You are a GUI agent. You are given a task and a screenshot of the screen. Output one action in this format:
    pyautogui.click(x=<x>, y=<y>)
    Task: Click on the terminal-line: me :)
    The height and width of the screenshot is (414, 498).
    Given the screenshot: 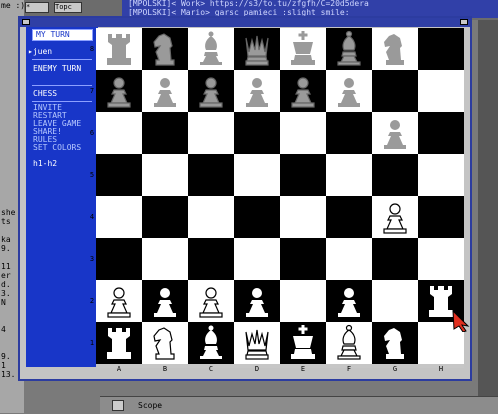 What is the action you would take?
    pyautogui.click(x=13, y=5)
    